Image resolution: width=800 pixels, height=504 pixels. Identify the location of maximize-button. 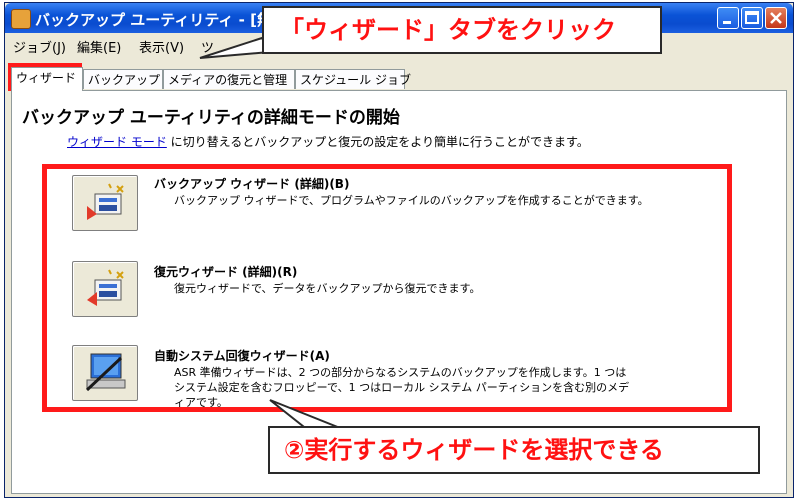
(752, 18).